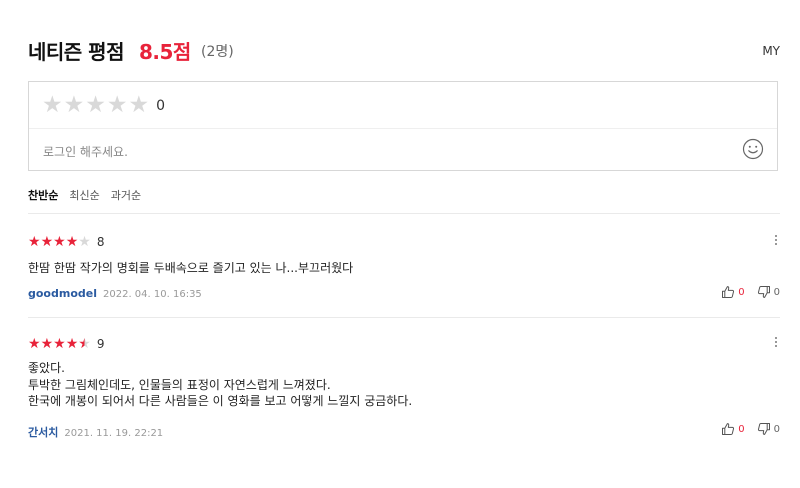 This screenshot has height=488, width=800. What do you see at coordinates (217, 52) in the screenshot?
I see `rater-count: (2명)` at bounding box center [217, 52].